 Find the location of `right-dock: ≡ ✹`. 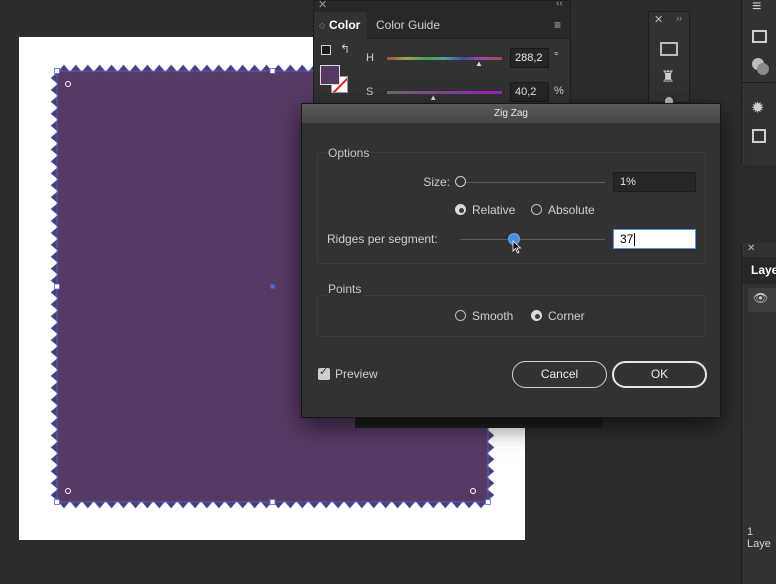

right-dock: ≡ ✹ is located at coordinates (758, 82).